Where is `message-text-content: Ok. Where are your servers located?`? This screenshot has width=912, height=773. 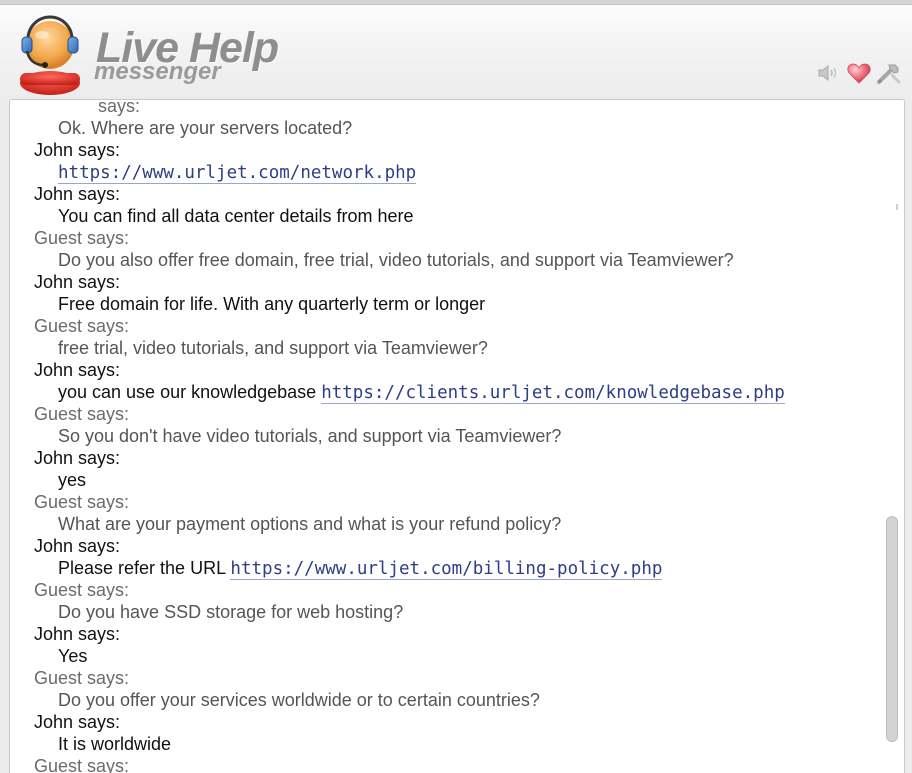 message-text-content: Ok. Where are your servers located? is located at coordinates (205, 128).